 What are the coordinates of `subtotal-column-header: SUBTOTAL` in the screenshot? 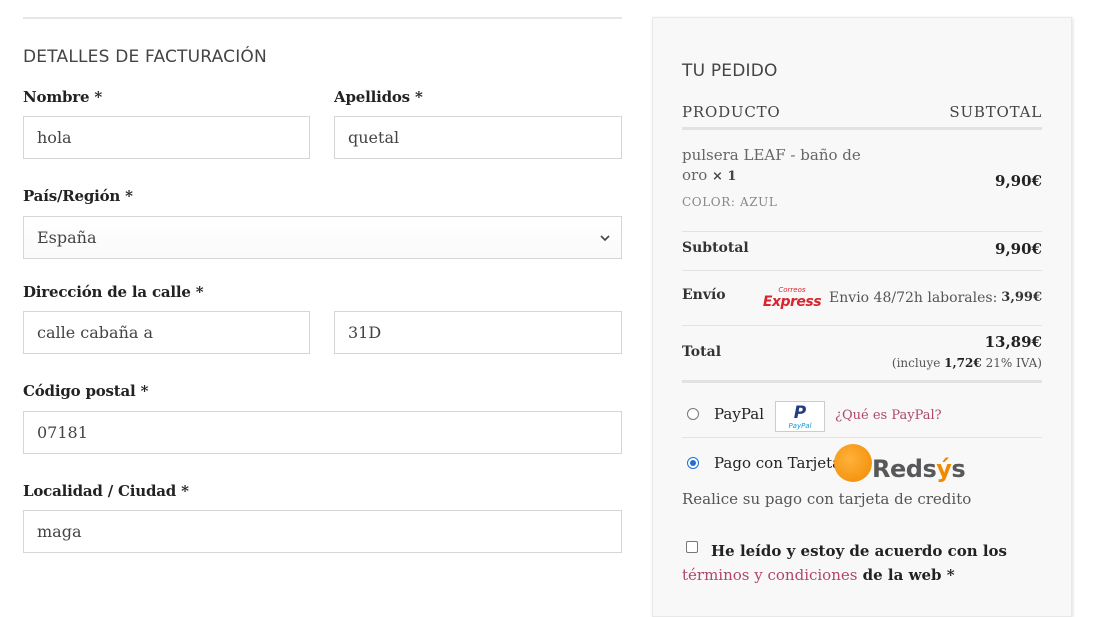 It's located at (995, 112).